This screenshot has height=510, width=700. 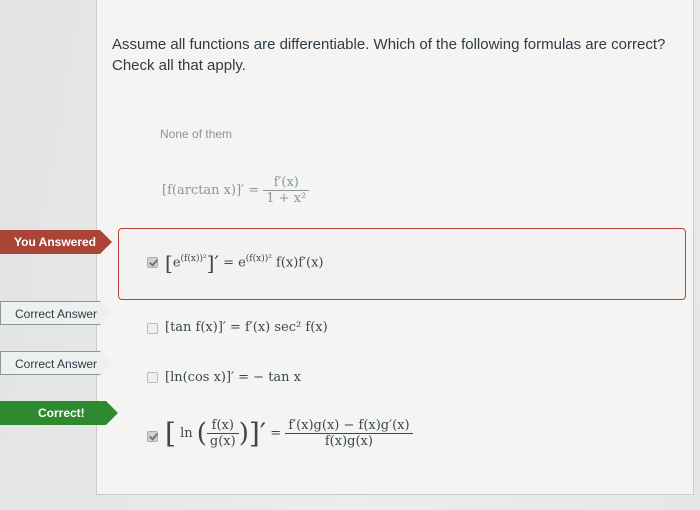 What do you see at coordinates (152, 328) in the screenshot?
I see `option-tan-checkbox` at bounding box center [152, 328].